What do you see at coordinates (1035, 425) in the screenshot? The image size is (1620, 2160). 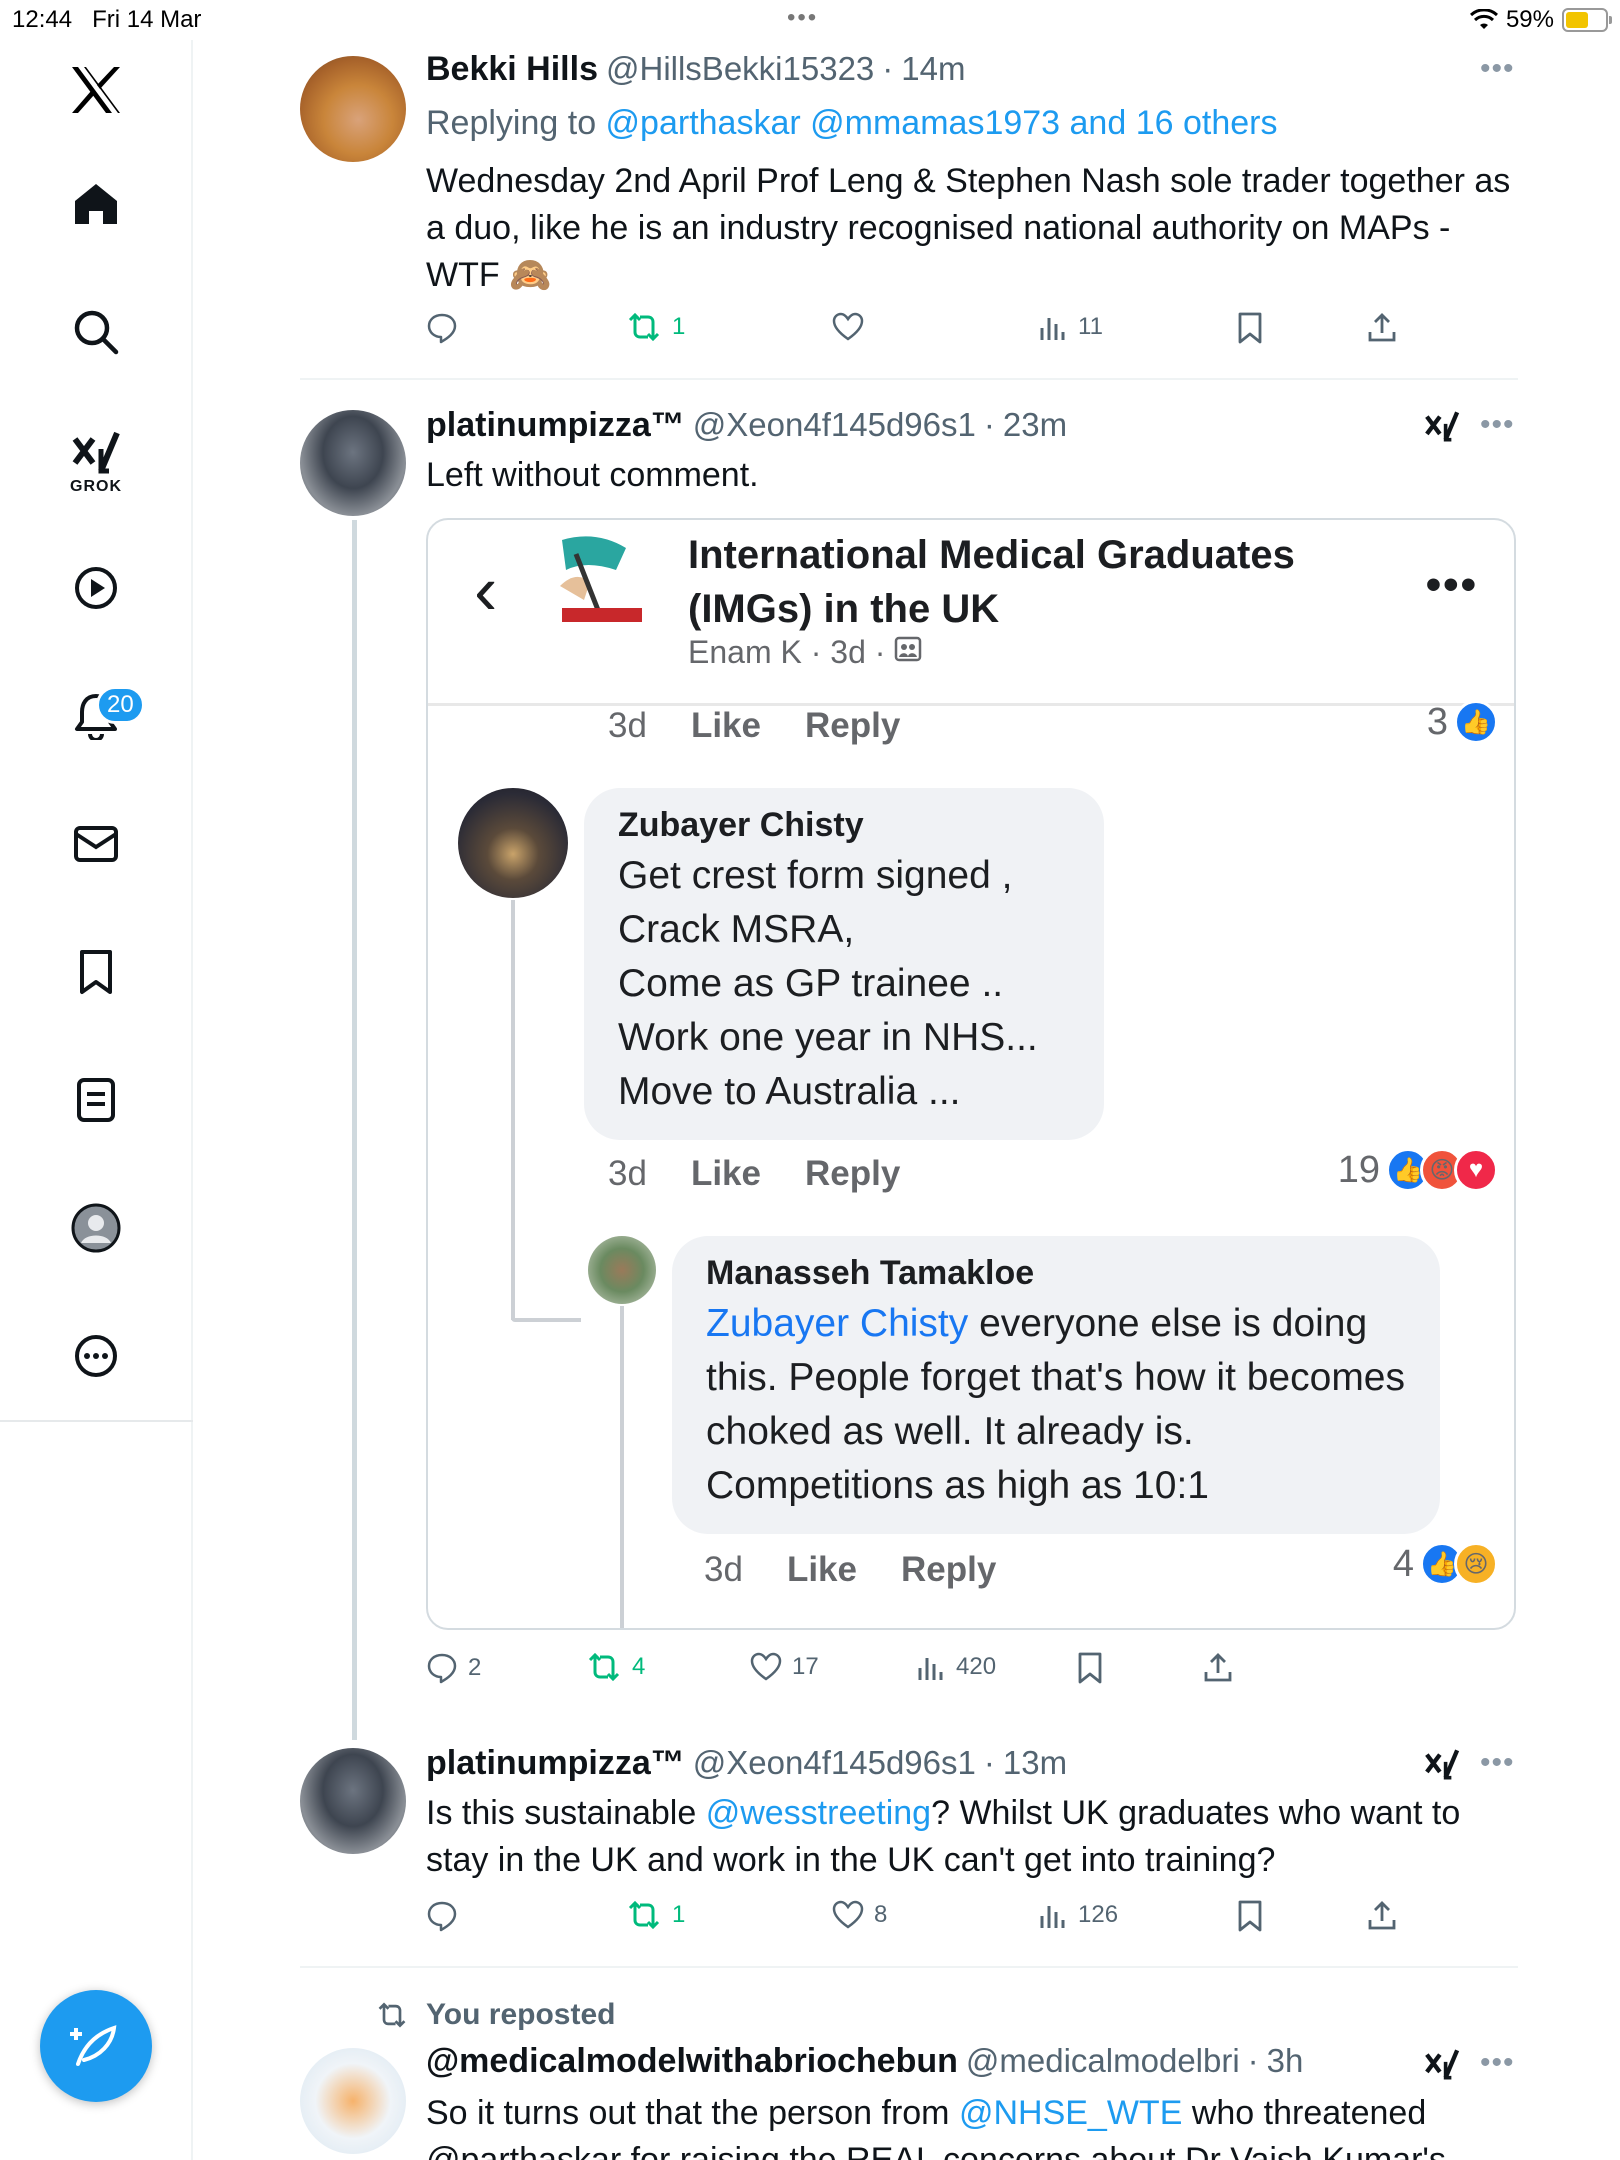 I see `tweet-2-time: 23m` at bounding box center [1035, 425].